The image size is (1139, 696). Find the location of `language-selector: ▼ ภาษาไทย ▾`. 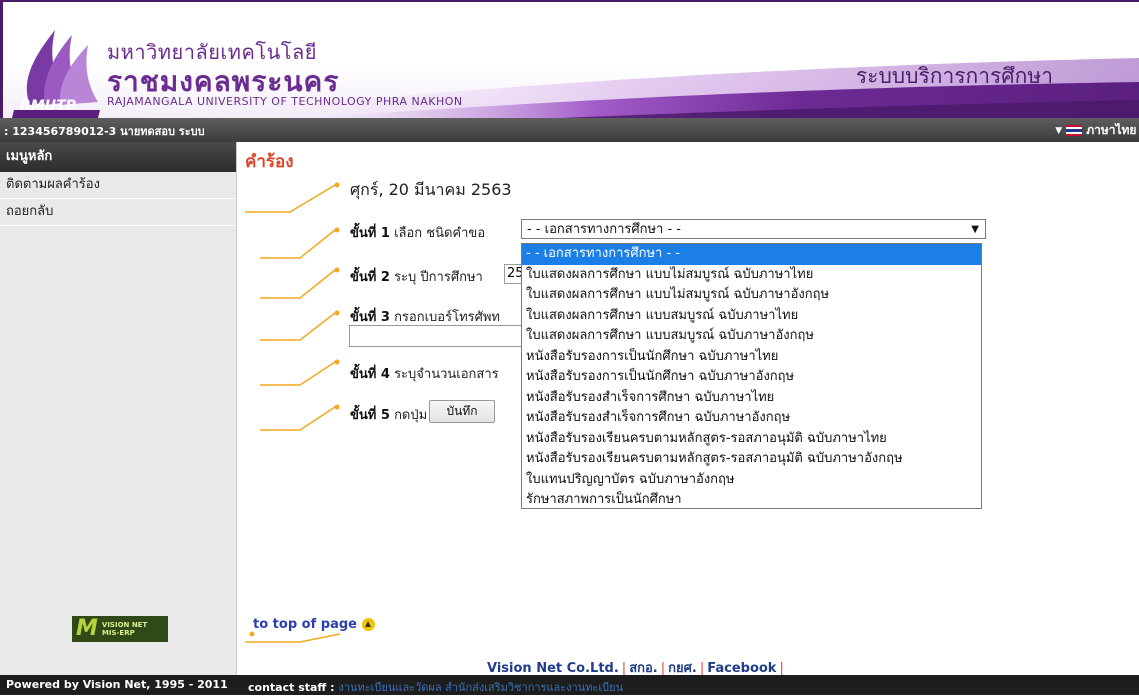

language-selector: ▼ ภาษาไทย ▾ is located at coordinates (1097, 130).